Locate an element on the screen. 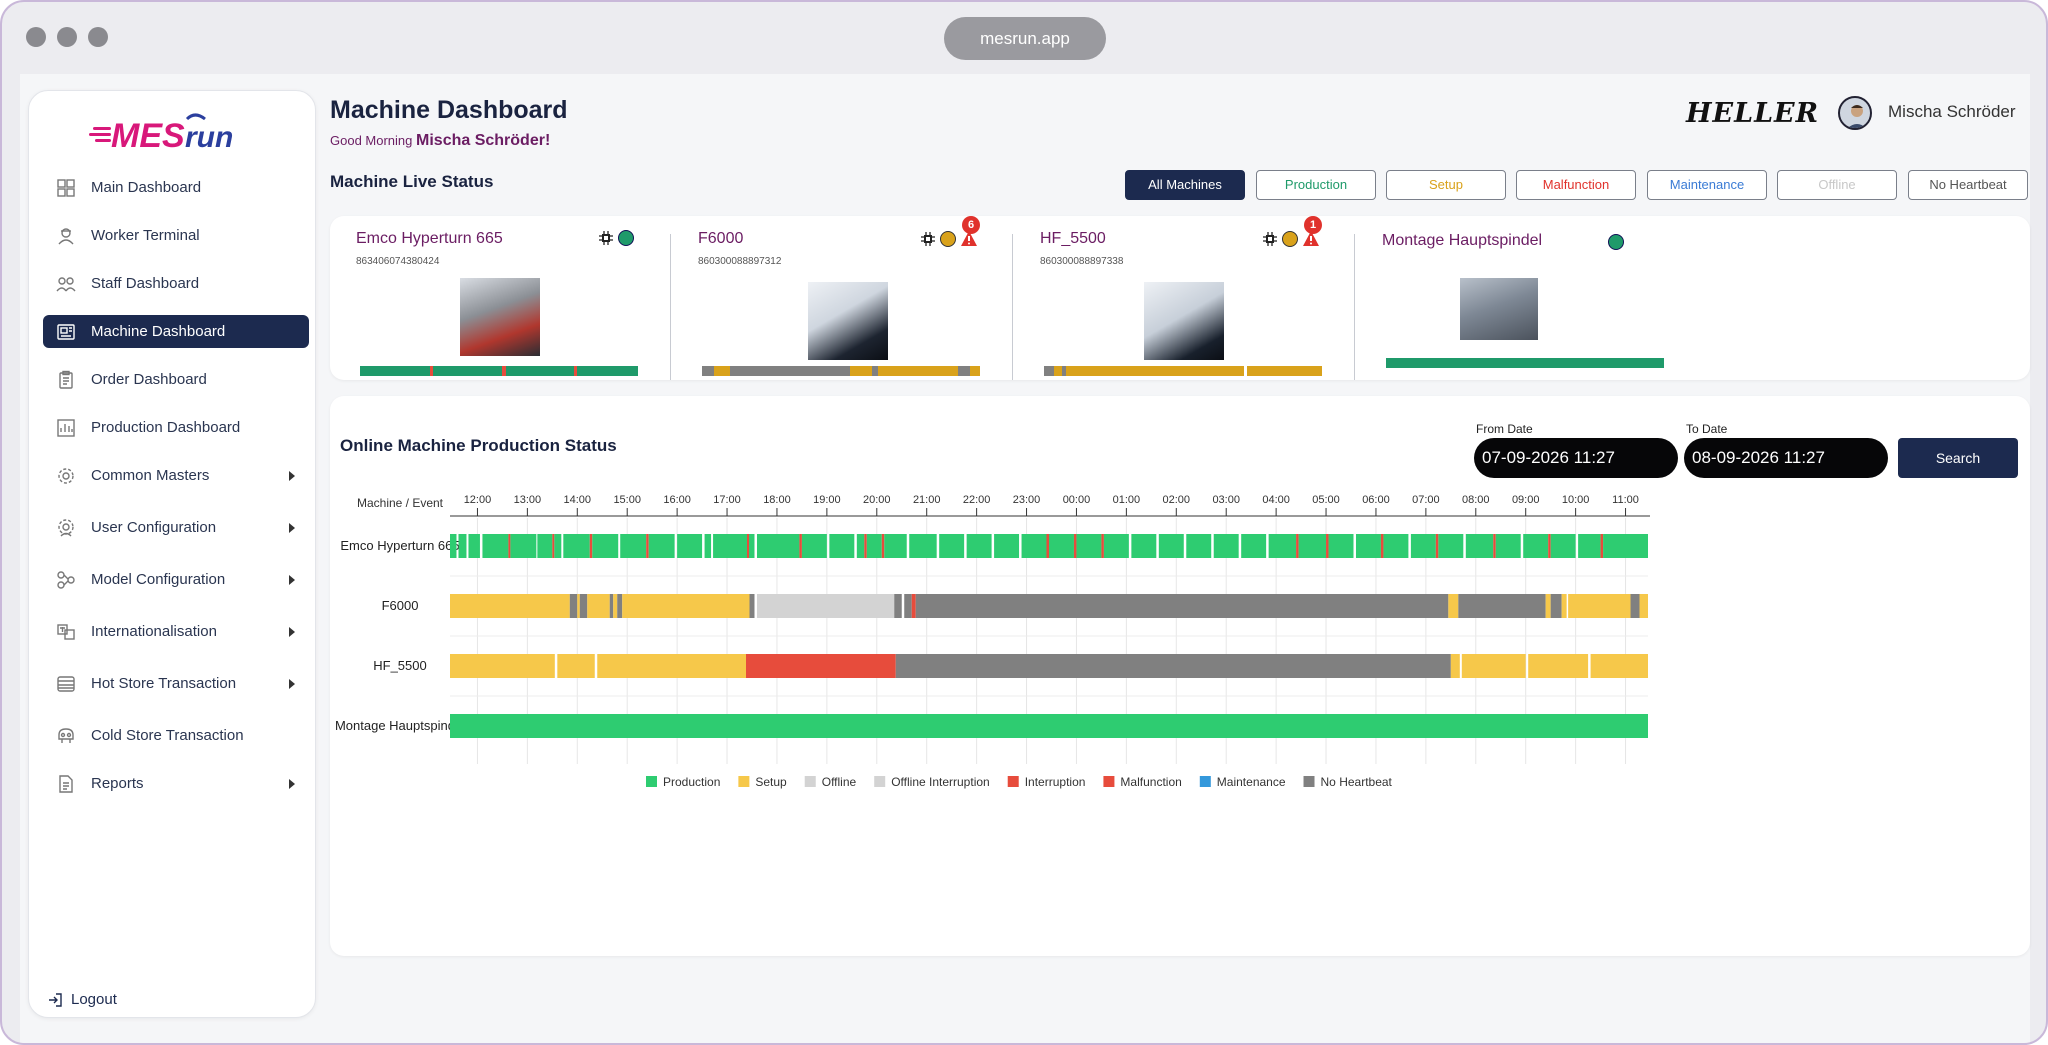 The height and width of the screenshot is (1045, 2048). x-tick-label: 18:00 is located at coordinates (777, 500).